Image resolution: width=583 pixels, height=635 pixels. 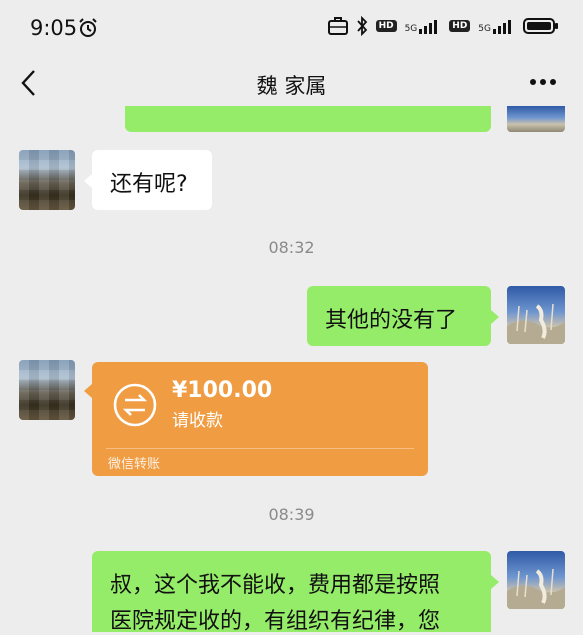 What do you see at coordinates (291, 247) in the screenshot?
I see `timestamp: 08:32` at bounding box center [291, 247].